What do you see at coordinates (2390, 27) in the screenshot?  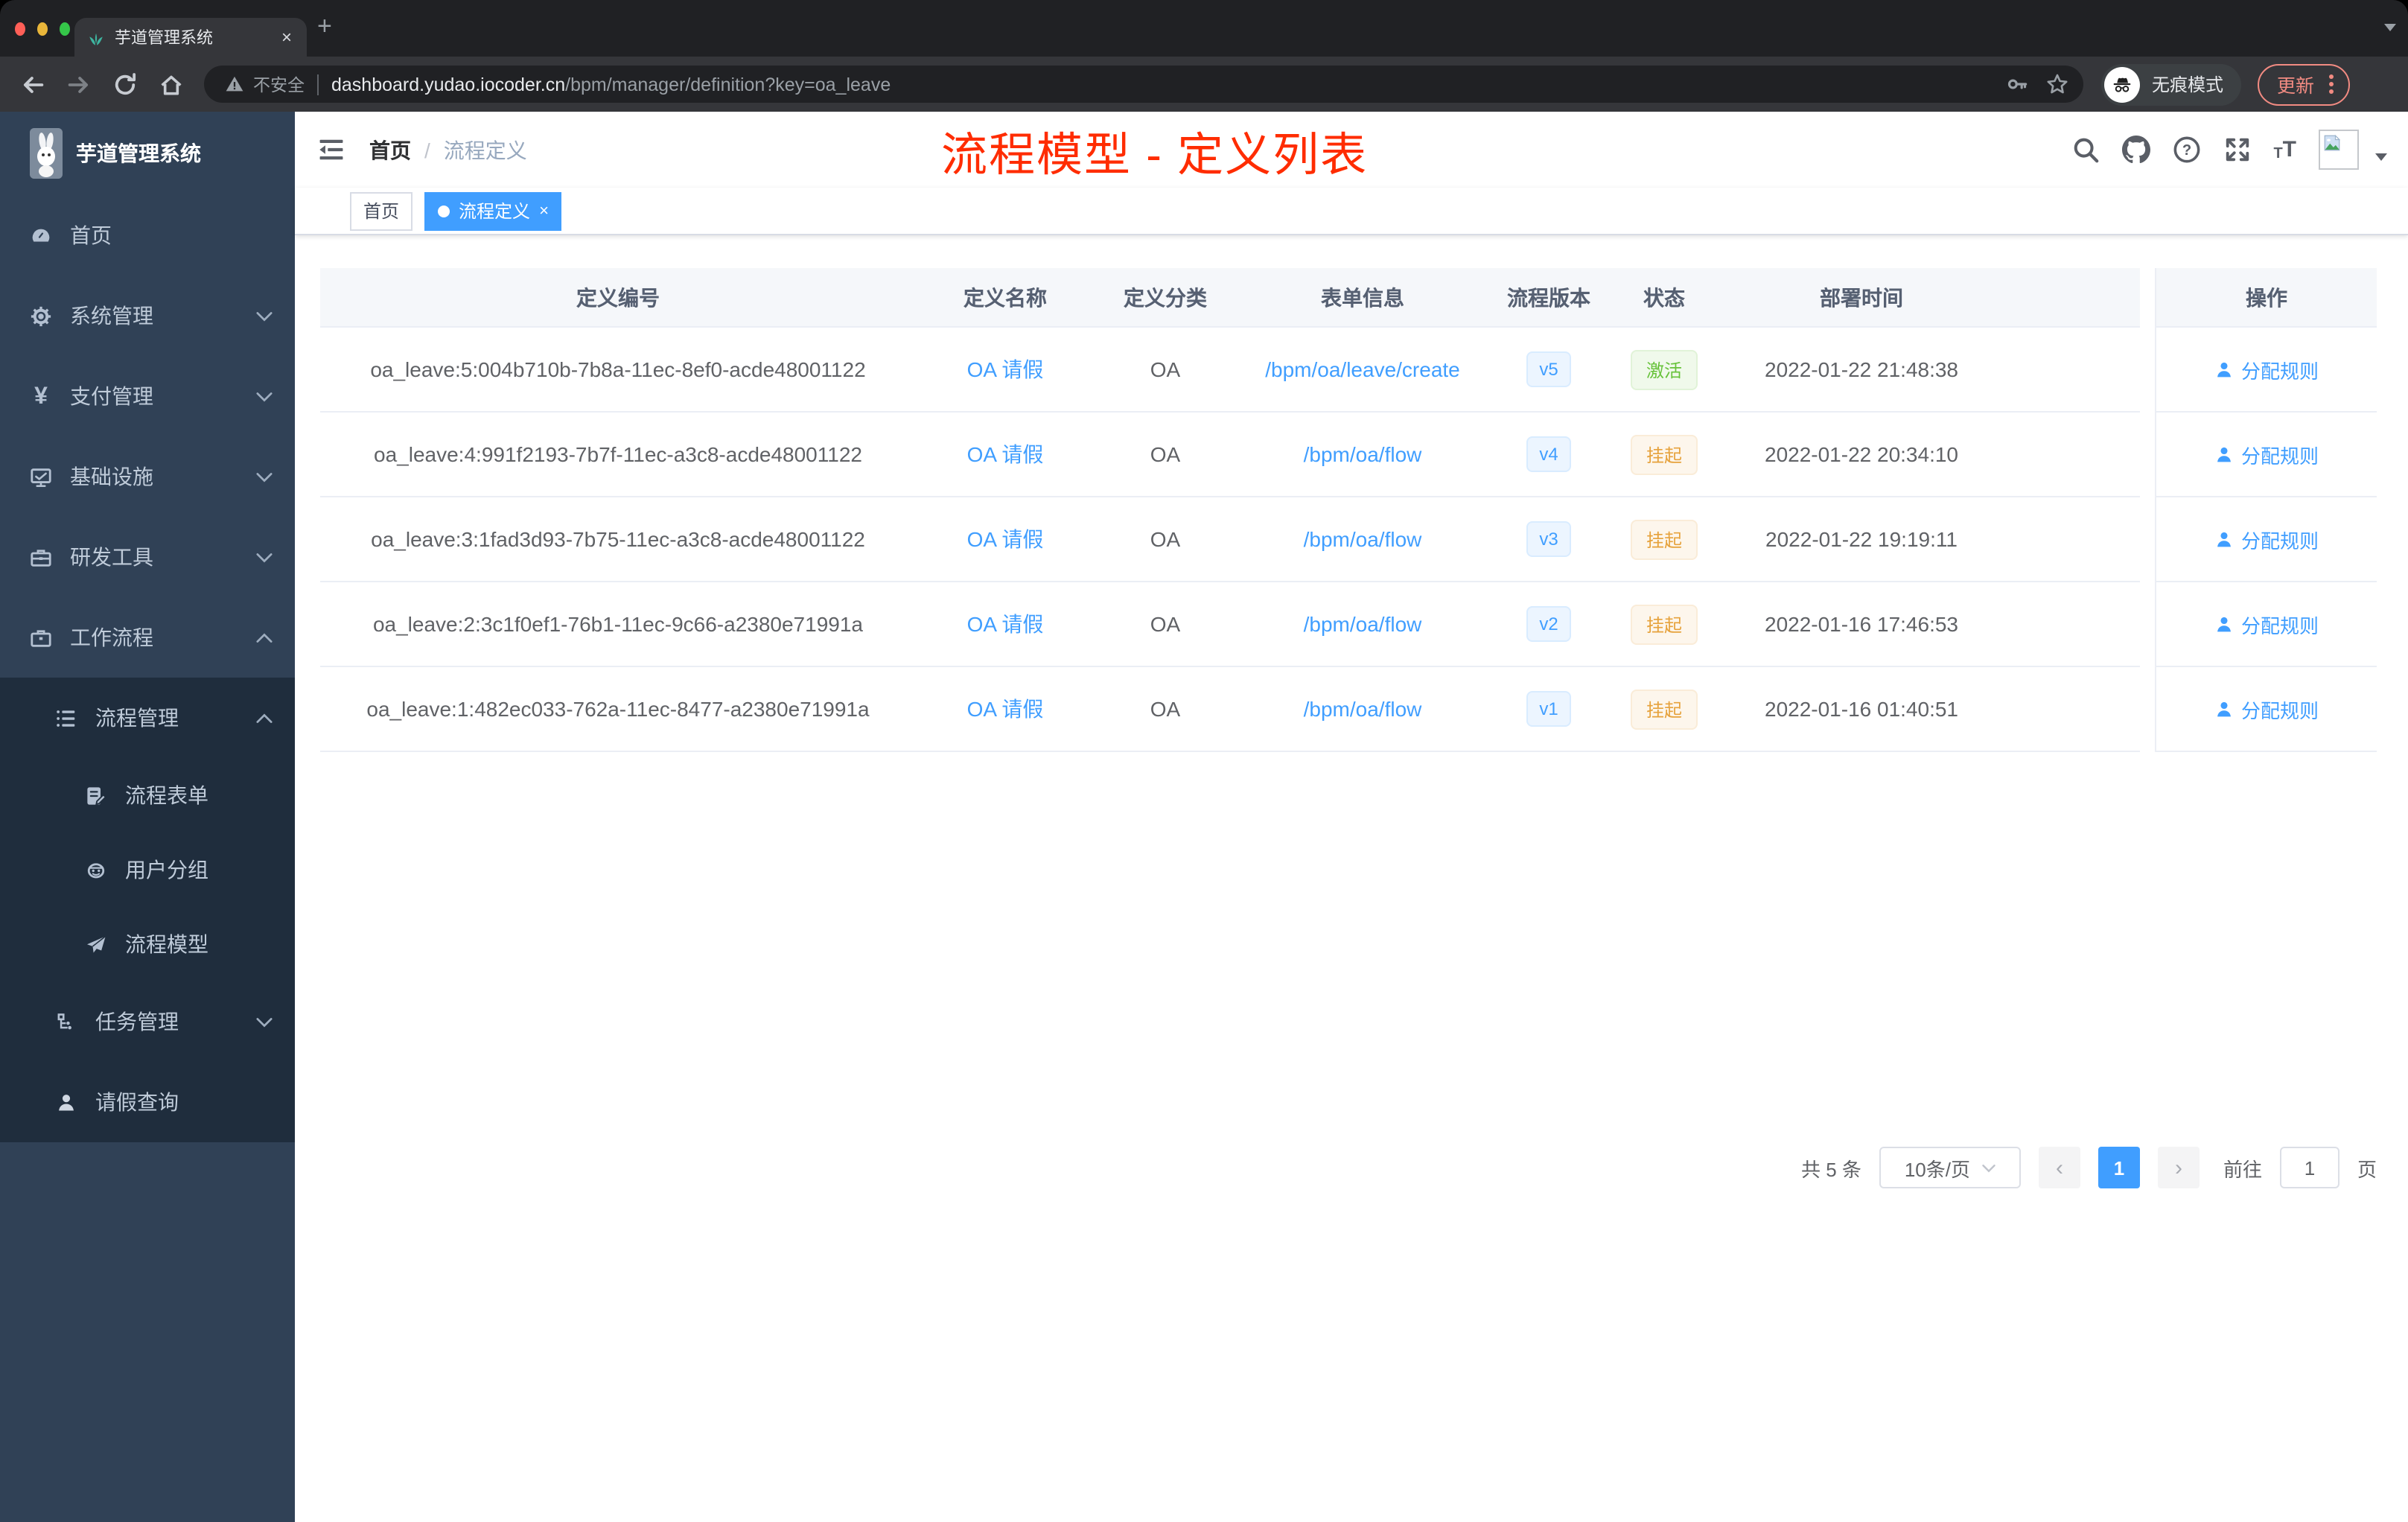 I see `tab-search-caret-icon` at bounding box center [2390, 27].